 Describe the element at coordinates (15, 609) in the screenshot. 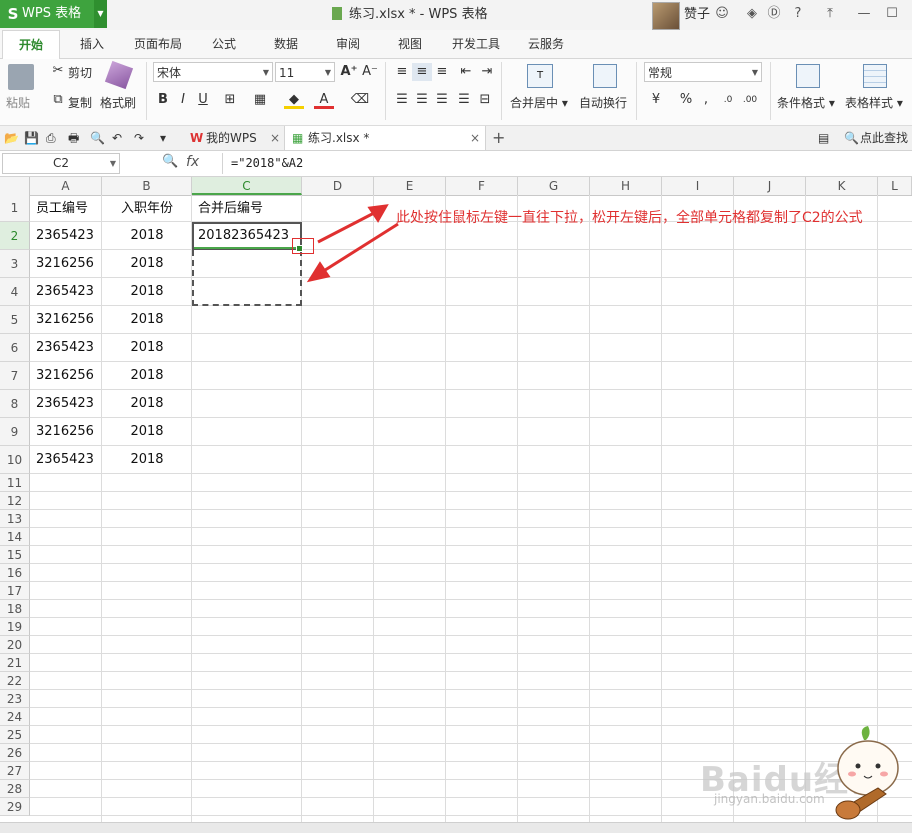

I see `row-header-18: 18` at that location.